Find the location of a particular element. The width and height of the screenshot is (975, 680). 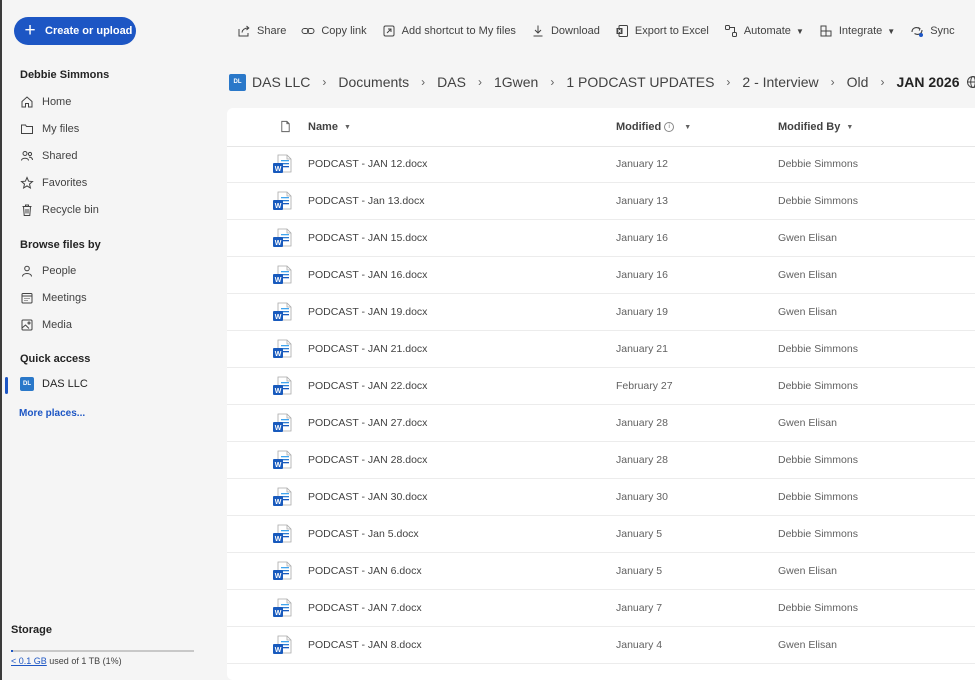

file-name: PODCAST - Jan 13.docx is located at coordinates (366, 201).